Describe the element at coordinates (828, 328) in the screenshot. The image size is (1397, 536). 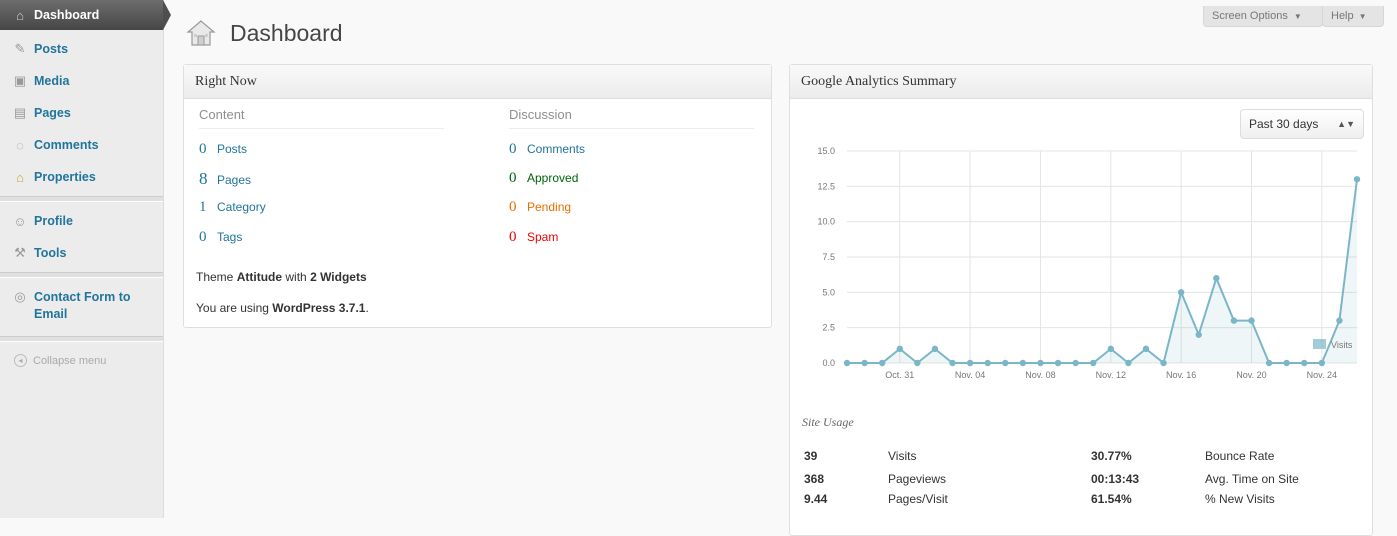
I see `y-tick-label: 2.5` at that location.